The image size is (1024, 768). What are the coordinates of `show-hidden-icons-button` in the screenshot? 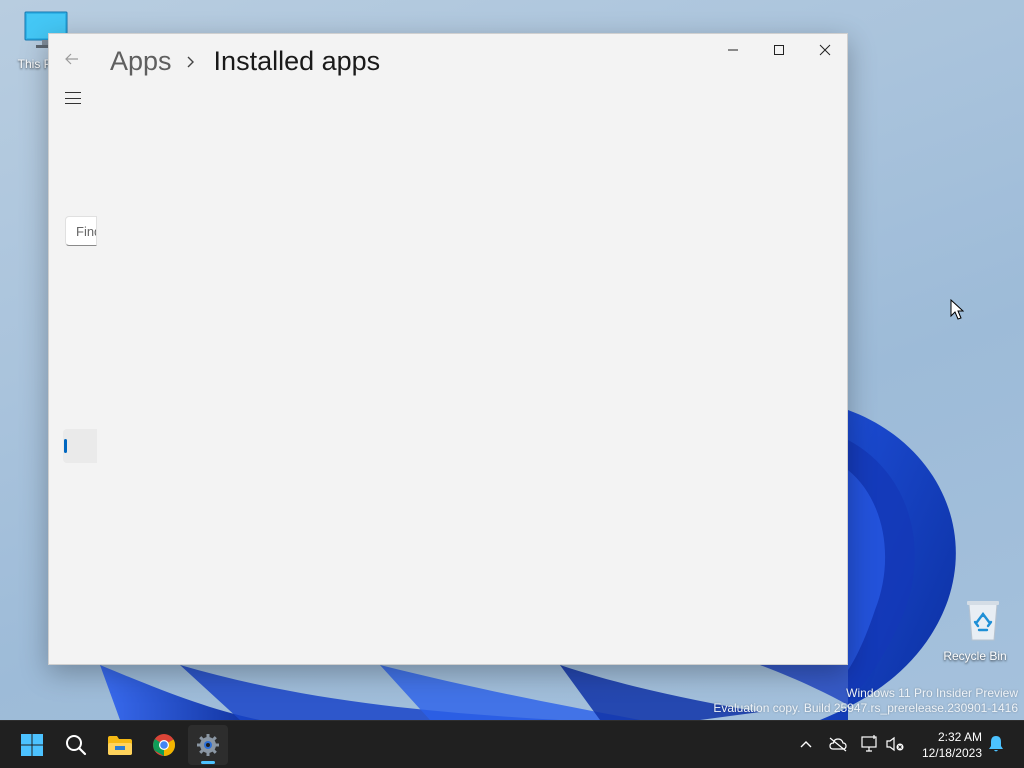 It's located at (806, 744).